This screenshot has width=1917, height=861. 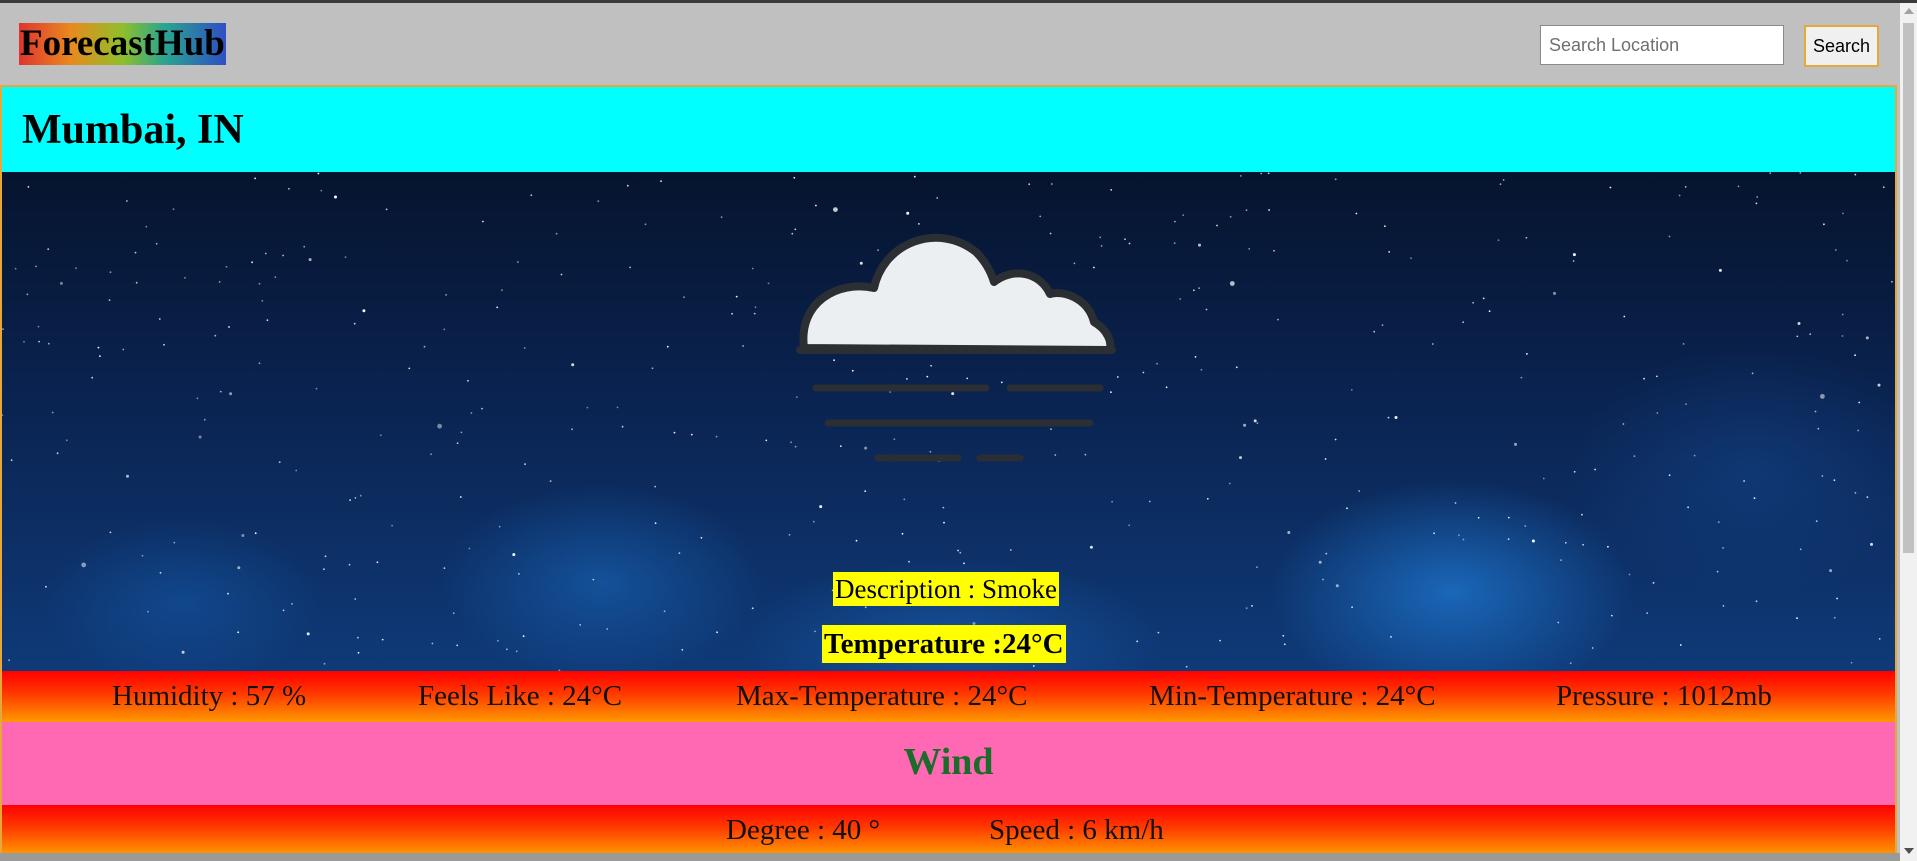 What do you see at coordinates (1292, 696) in the screenshot?
I see `min-temperature-stat: Min-Temperature : 24°C` at bounding box center [1292, 696].